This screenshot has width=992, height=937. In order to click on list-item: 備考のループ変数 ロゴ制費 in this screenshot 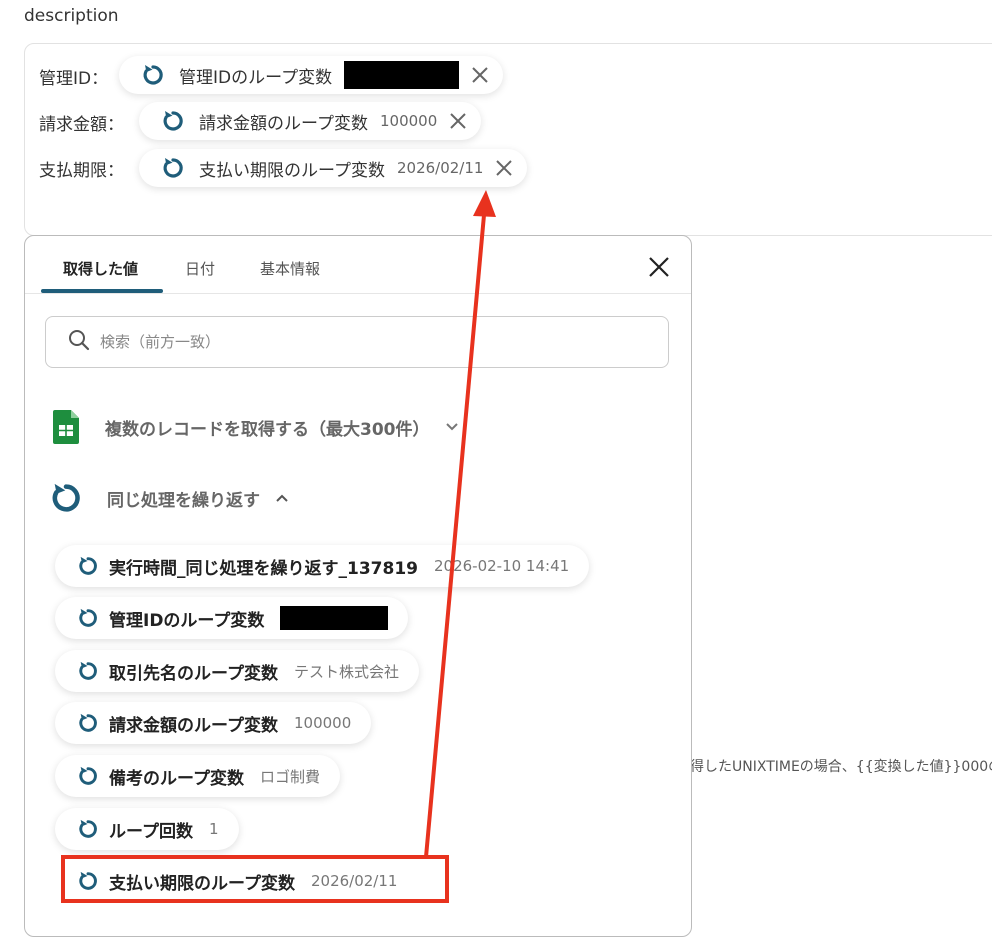, I will do `click(197, 776)`.